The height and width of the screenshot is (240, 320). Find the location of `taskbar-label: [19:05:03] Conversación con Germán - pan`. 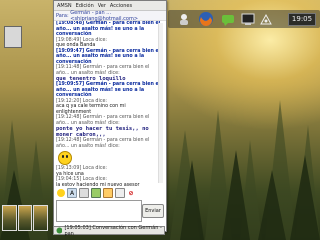

taskbar-label: [19:05:03] Conversación con Germán - pan is located at coordinates (113, 230).